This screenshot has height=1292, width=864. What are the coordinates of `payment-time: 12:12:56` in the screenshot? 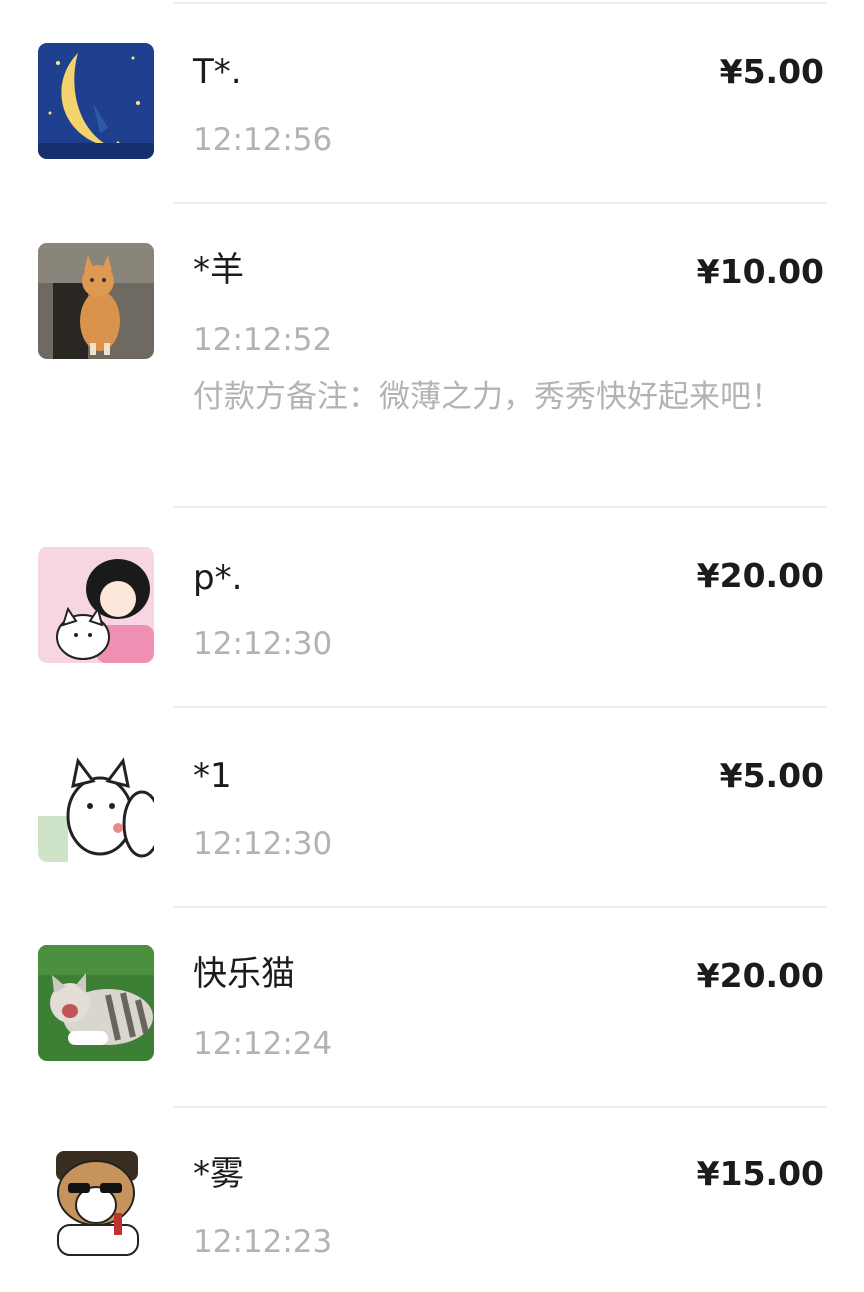 It's located at (263, 140).